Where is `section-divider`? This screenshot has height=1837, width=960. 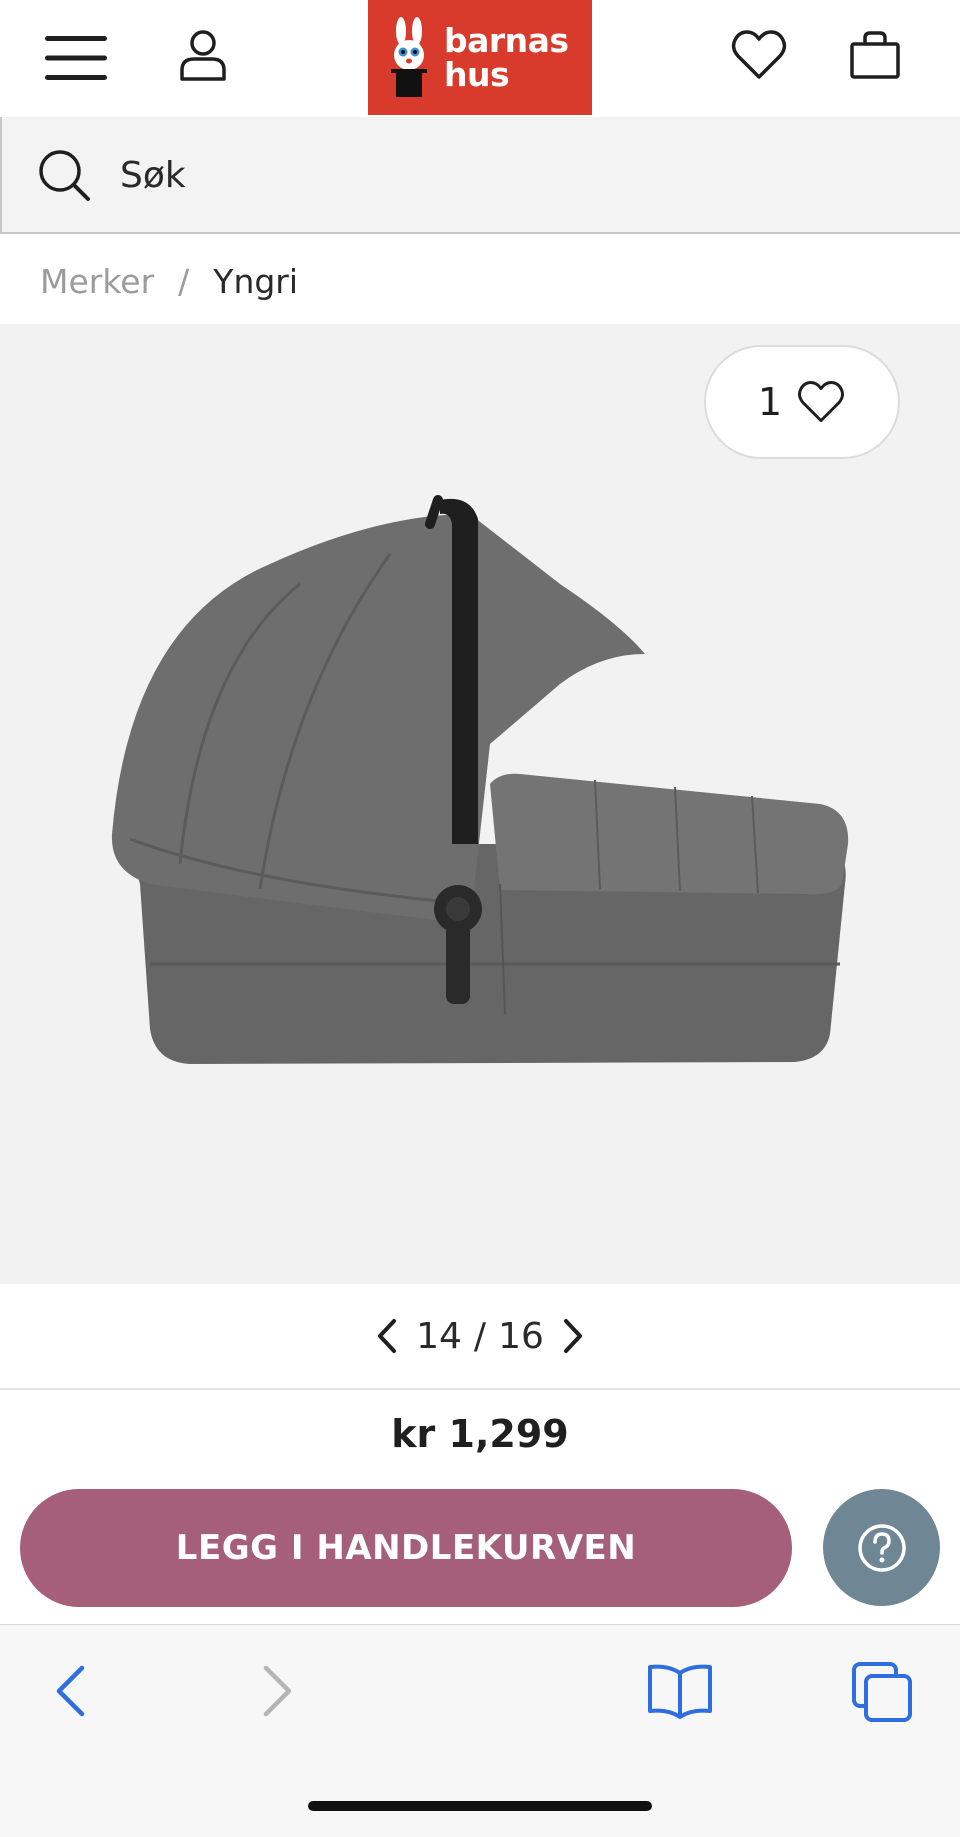
section-divider is located at coordinates (480, 1389).